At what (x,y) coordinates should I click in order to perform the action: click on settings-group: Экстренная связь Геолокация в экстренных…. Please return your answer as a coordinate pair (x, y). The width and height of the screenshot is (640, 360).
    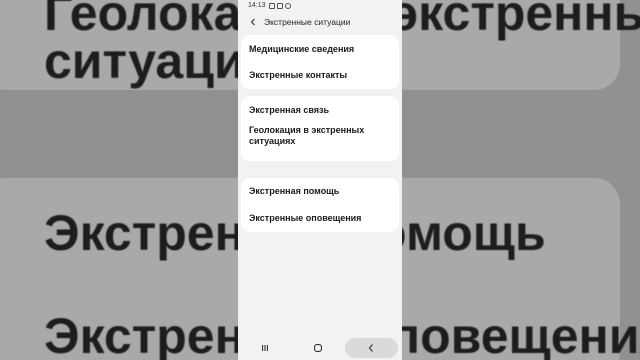
    Looking at the image, I should click on (320, 128).